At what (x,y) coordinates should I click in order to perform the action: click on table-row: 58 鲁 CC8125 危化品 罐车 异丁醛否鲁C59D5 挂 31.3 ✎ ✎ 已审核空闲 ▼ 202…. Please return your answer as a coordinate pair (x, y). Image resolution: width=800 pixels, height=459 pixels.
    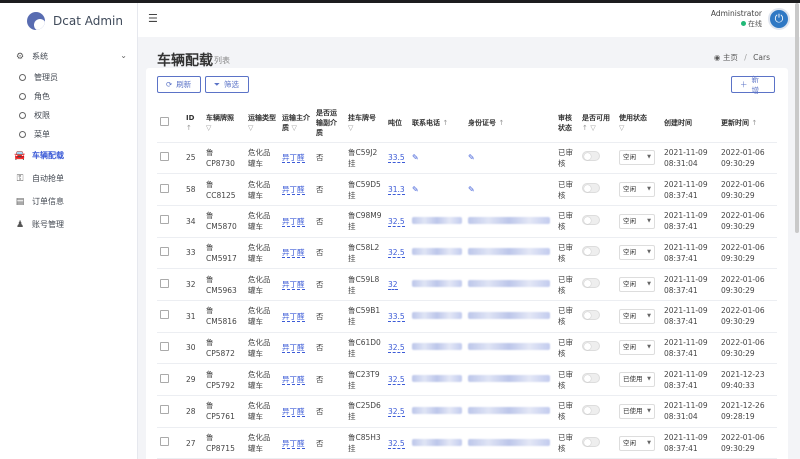
    Looking at the image, I should click on (467, 189).